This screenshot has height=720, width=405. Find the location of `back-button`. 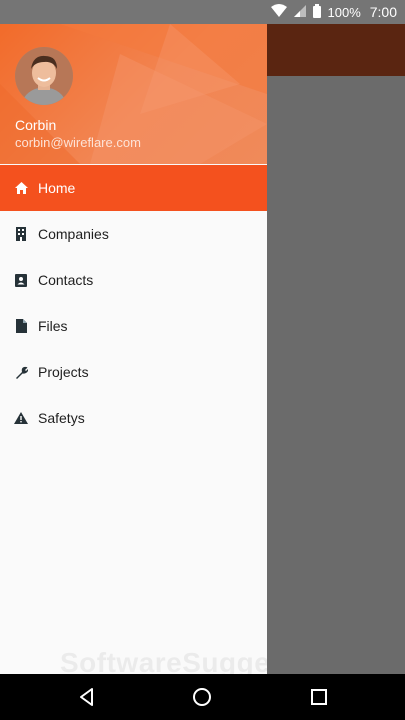

back-button is located at coordinates (87, 697).